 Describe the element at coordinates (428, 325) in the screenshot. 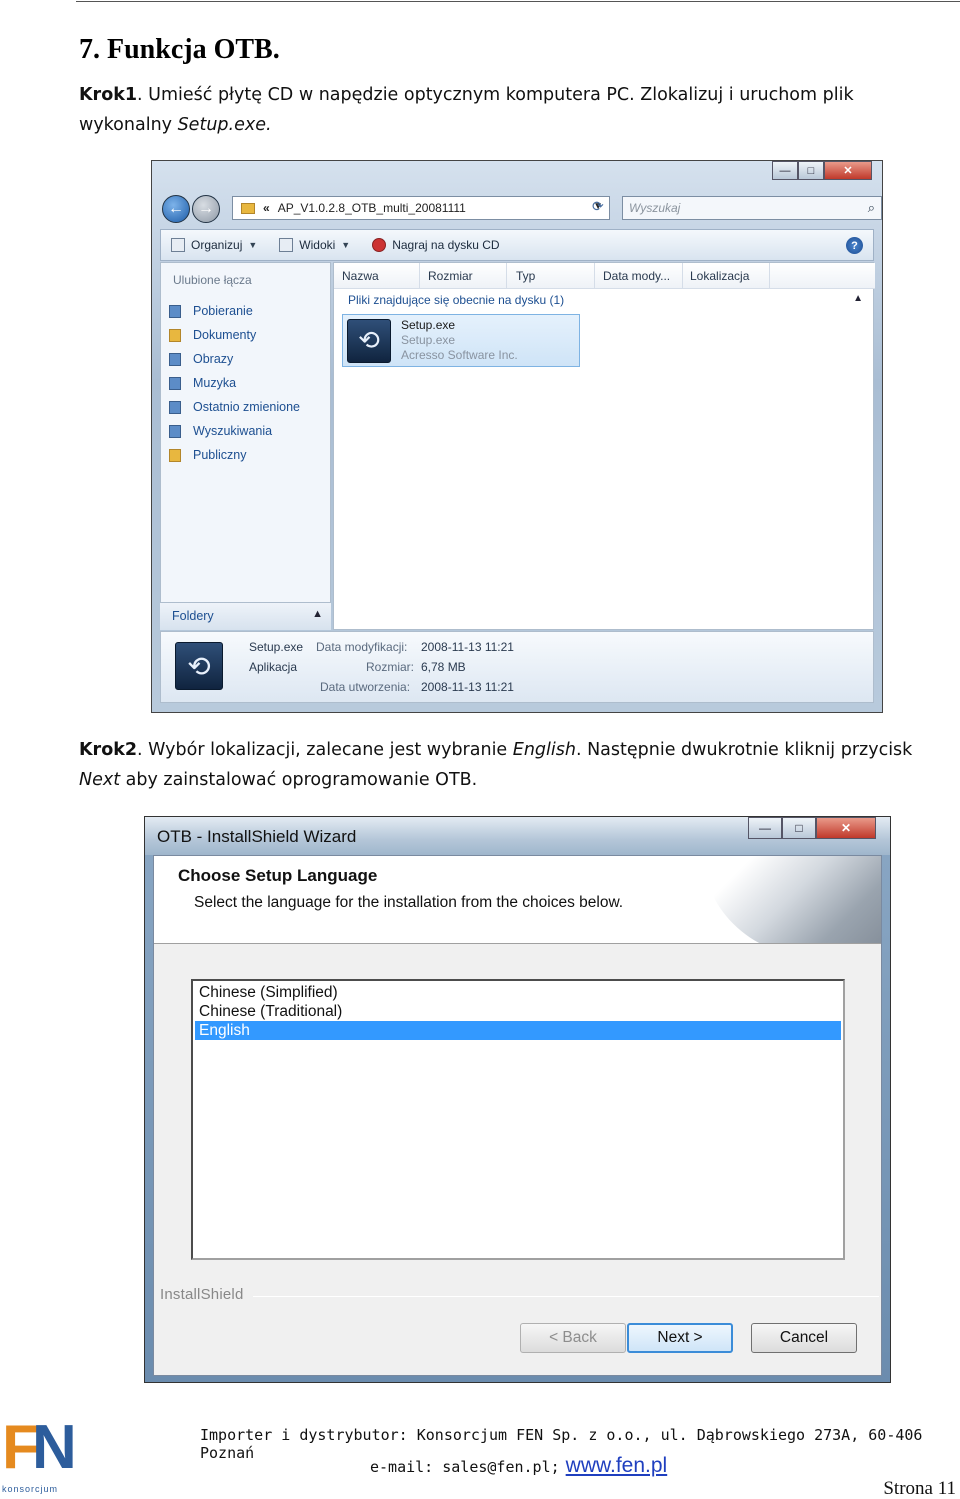

I see `file-name: Setup.exe` at that location.